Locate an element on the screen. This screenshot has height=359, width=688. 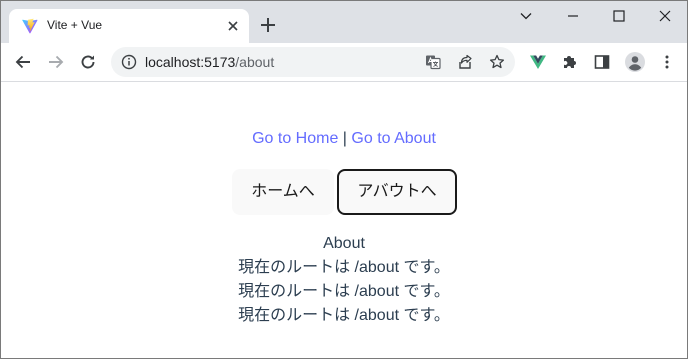
side-panel-icon is located at coordinates (602, 62).